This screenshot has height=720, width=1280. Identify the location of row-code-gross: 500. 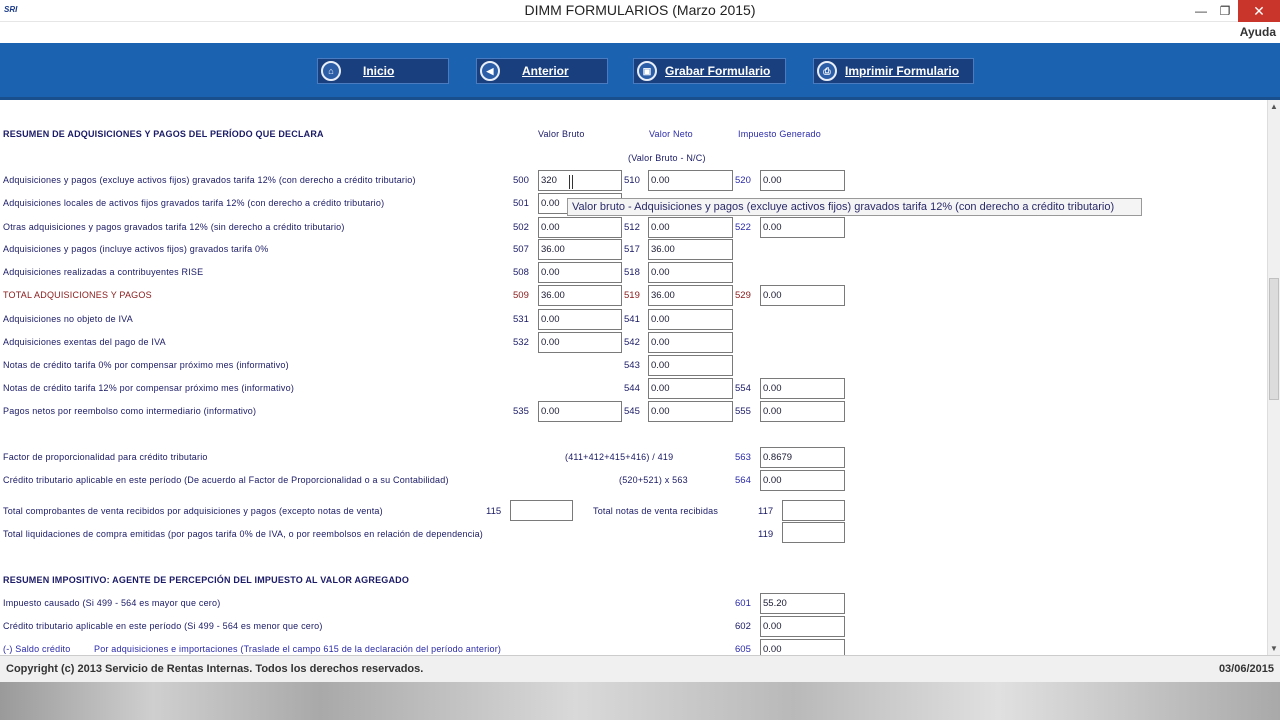
(521, 180).